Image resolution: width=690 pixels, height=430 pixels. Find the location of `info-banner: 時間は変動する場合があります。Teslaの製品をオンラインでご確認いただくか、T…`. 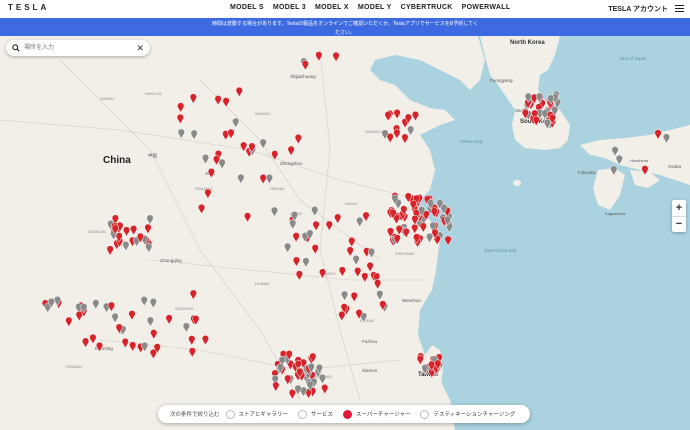

info-banner: 時間は変動する場合があります。Teslaの製品をオンラインでご確認いただくか、T… is located at coordinates (345, 27).